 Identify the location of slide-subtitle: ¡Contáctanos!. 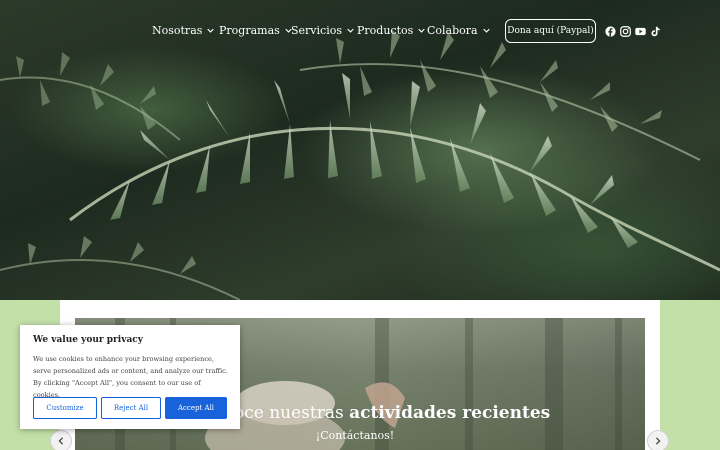
(355, 435).